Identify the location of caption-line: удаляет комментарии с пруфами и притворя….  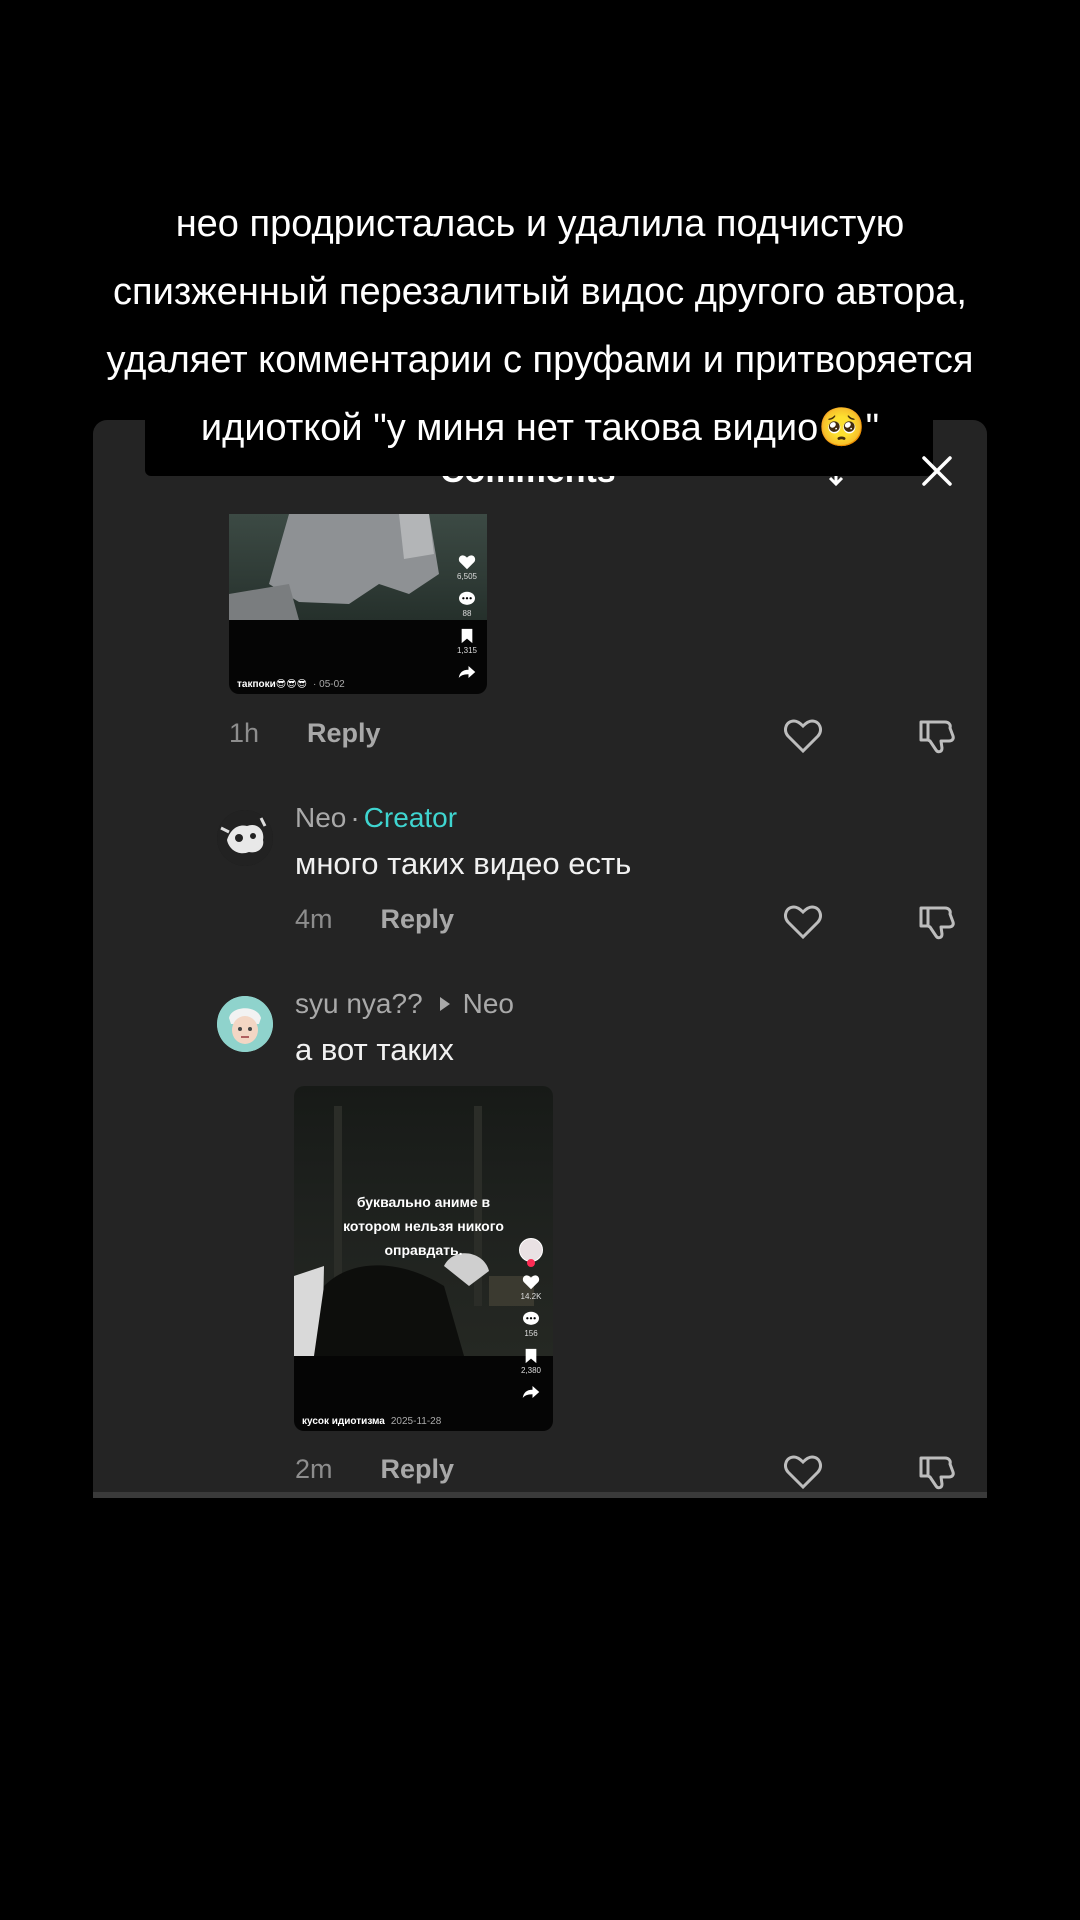
(540, 360).